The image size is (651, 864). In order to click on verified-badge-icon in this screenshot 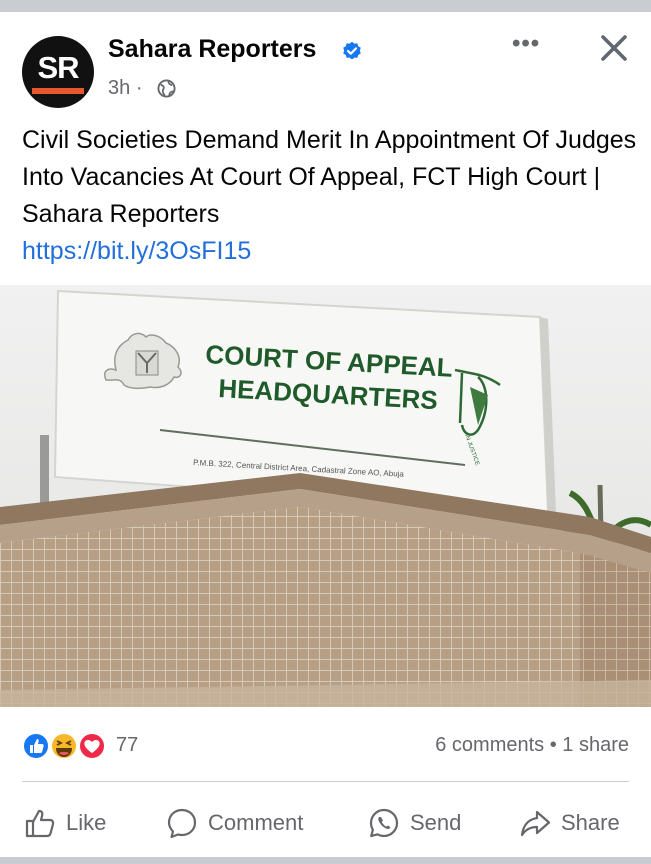, I will do `click(352, 50)`.